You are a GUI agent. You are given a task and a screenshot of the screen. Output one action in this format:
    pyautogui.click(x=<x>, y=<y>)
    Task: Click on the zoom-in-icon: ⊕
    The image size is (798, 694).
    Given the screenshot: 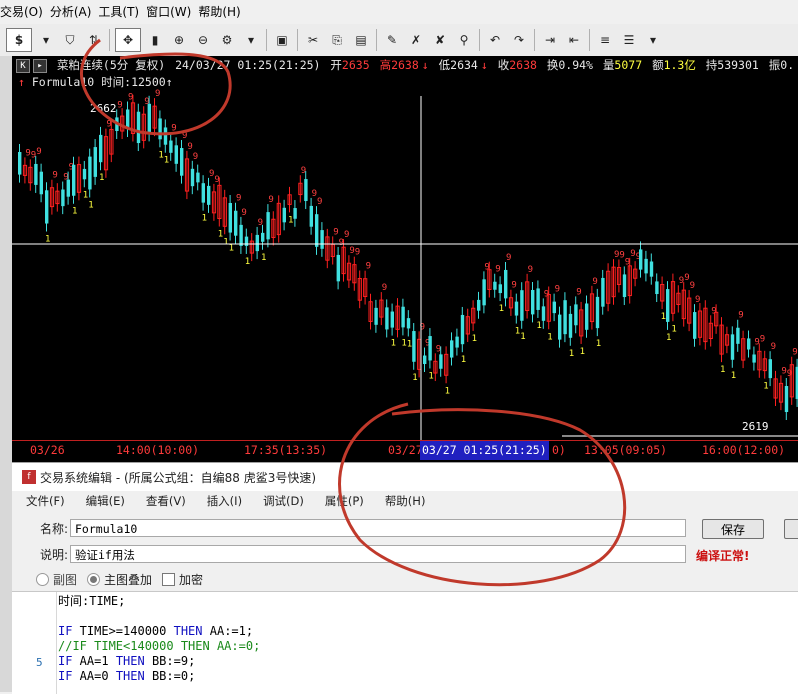 What is the action you would take?
    pyautogui.click(x=179, y=40)
    